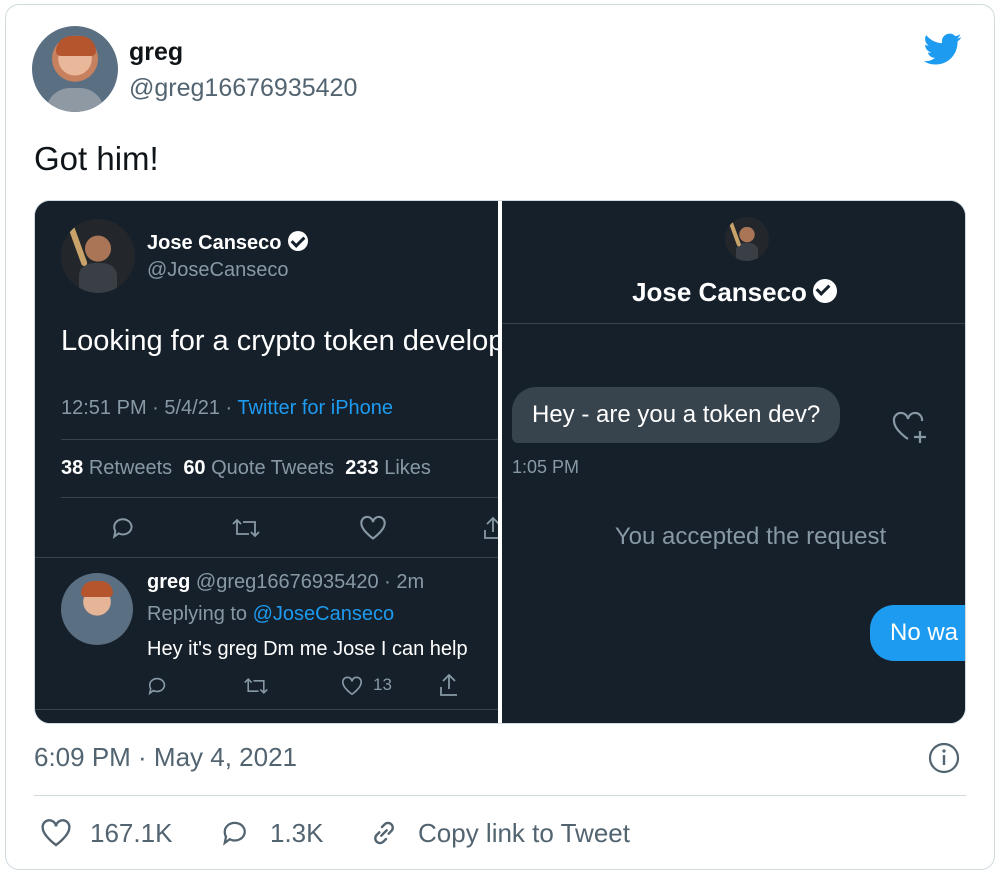 Image resolution: width=1000 pixels, height=874 pixels. I want to click on author-handle: @greg16676935420, so click(243, 88).